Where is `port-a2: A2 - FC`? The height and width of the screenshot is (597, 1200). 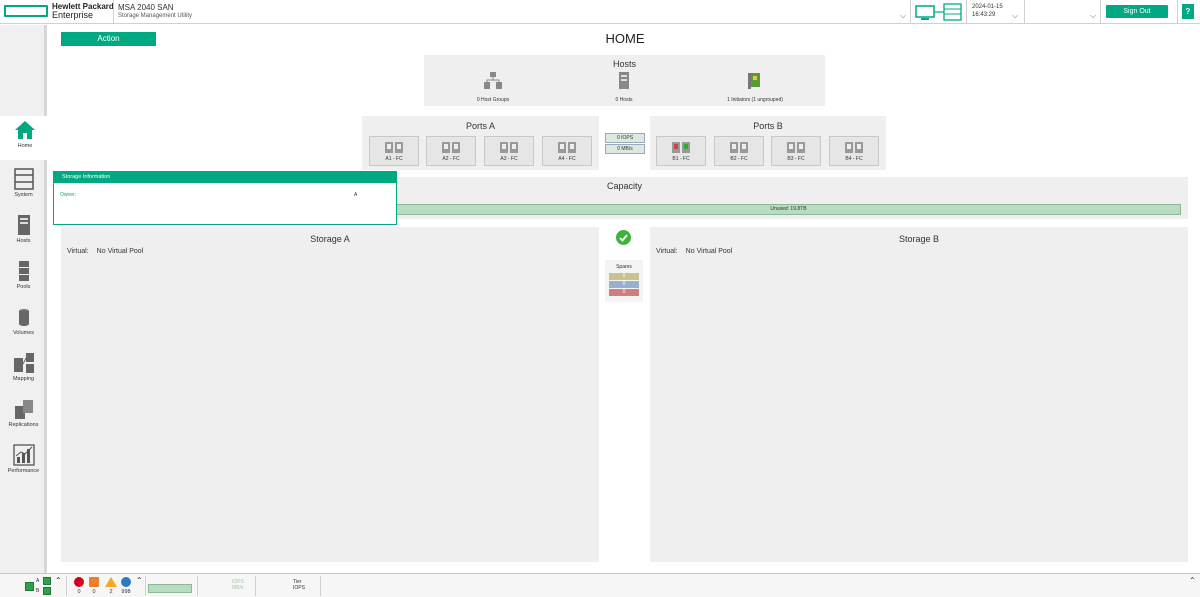 port-a2: A2 - FC is located at coordinates (451, 151).